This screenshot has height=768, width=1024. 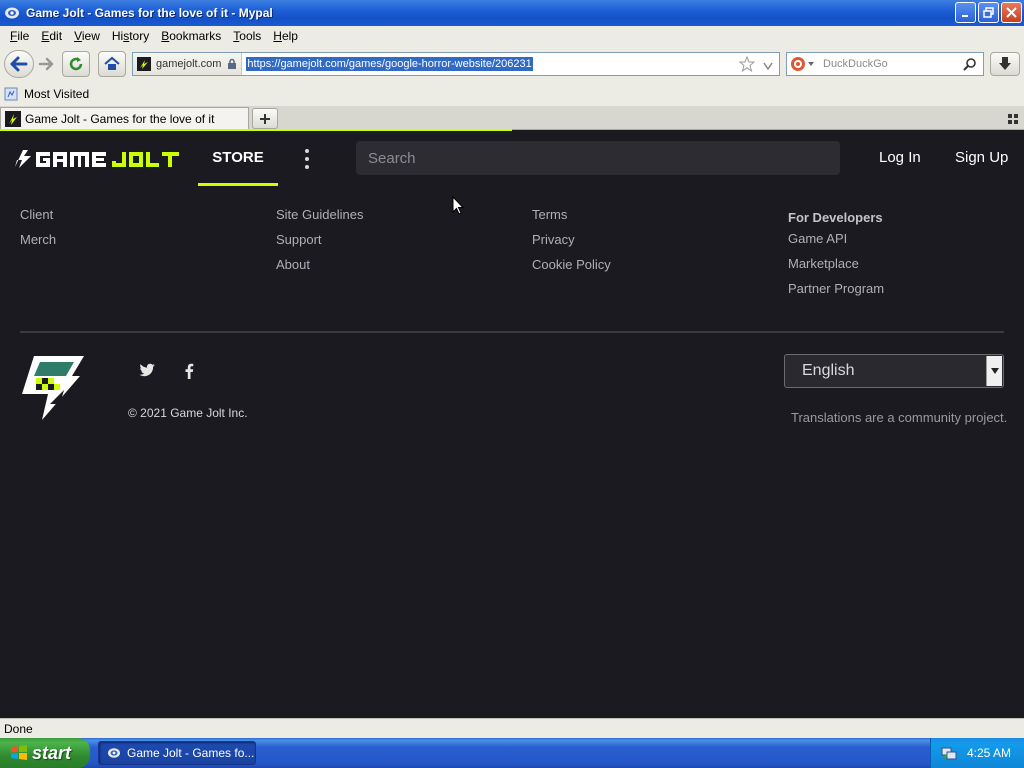 What do you see at coordinates (512, 118) in the screenshot?
I see `tab-strip: Game Jolt - Games for the love of it` at bounding box center [512, 118].